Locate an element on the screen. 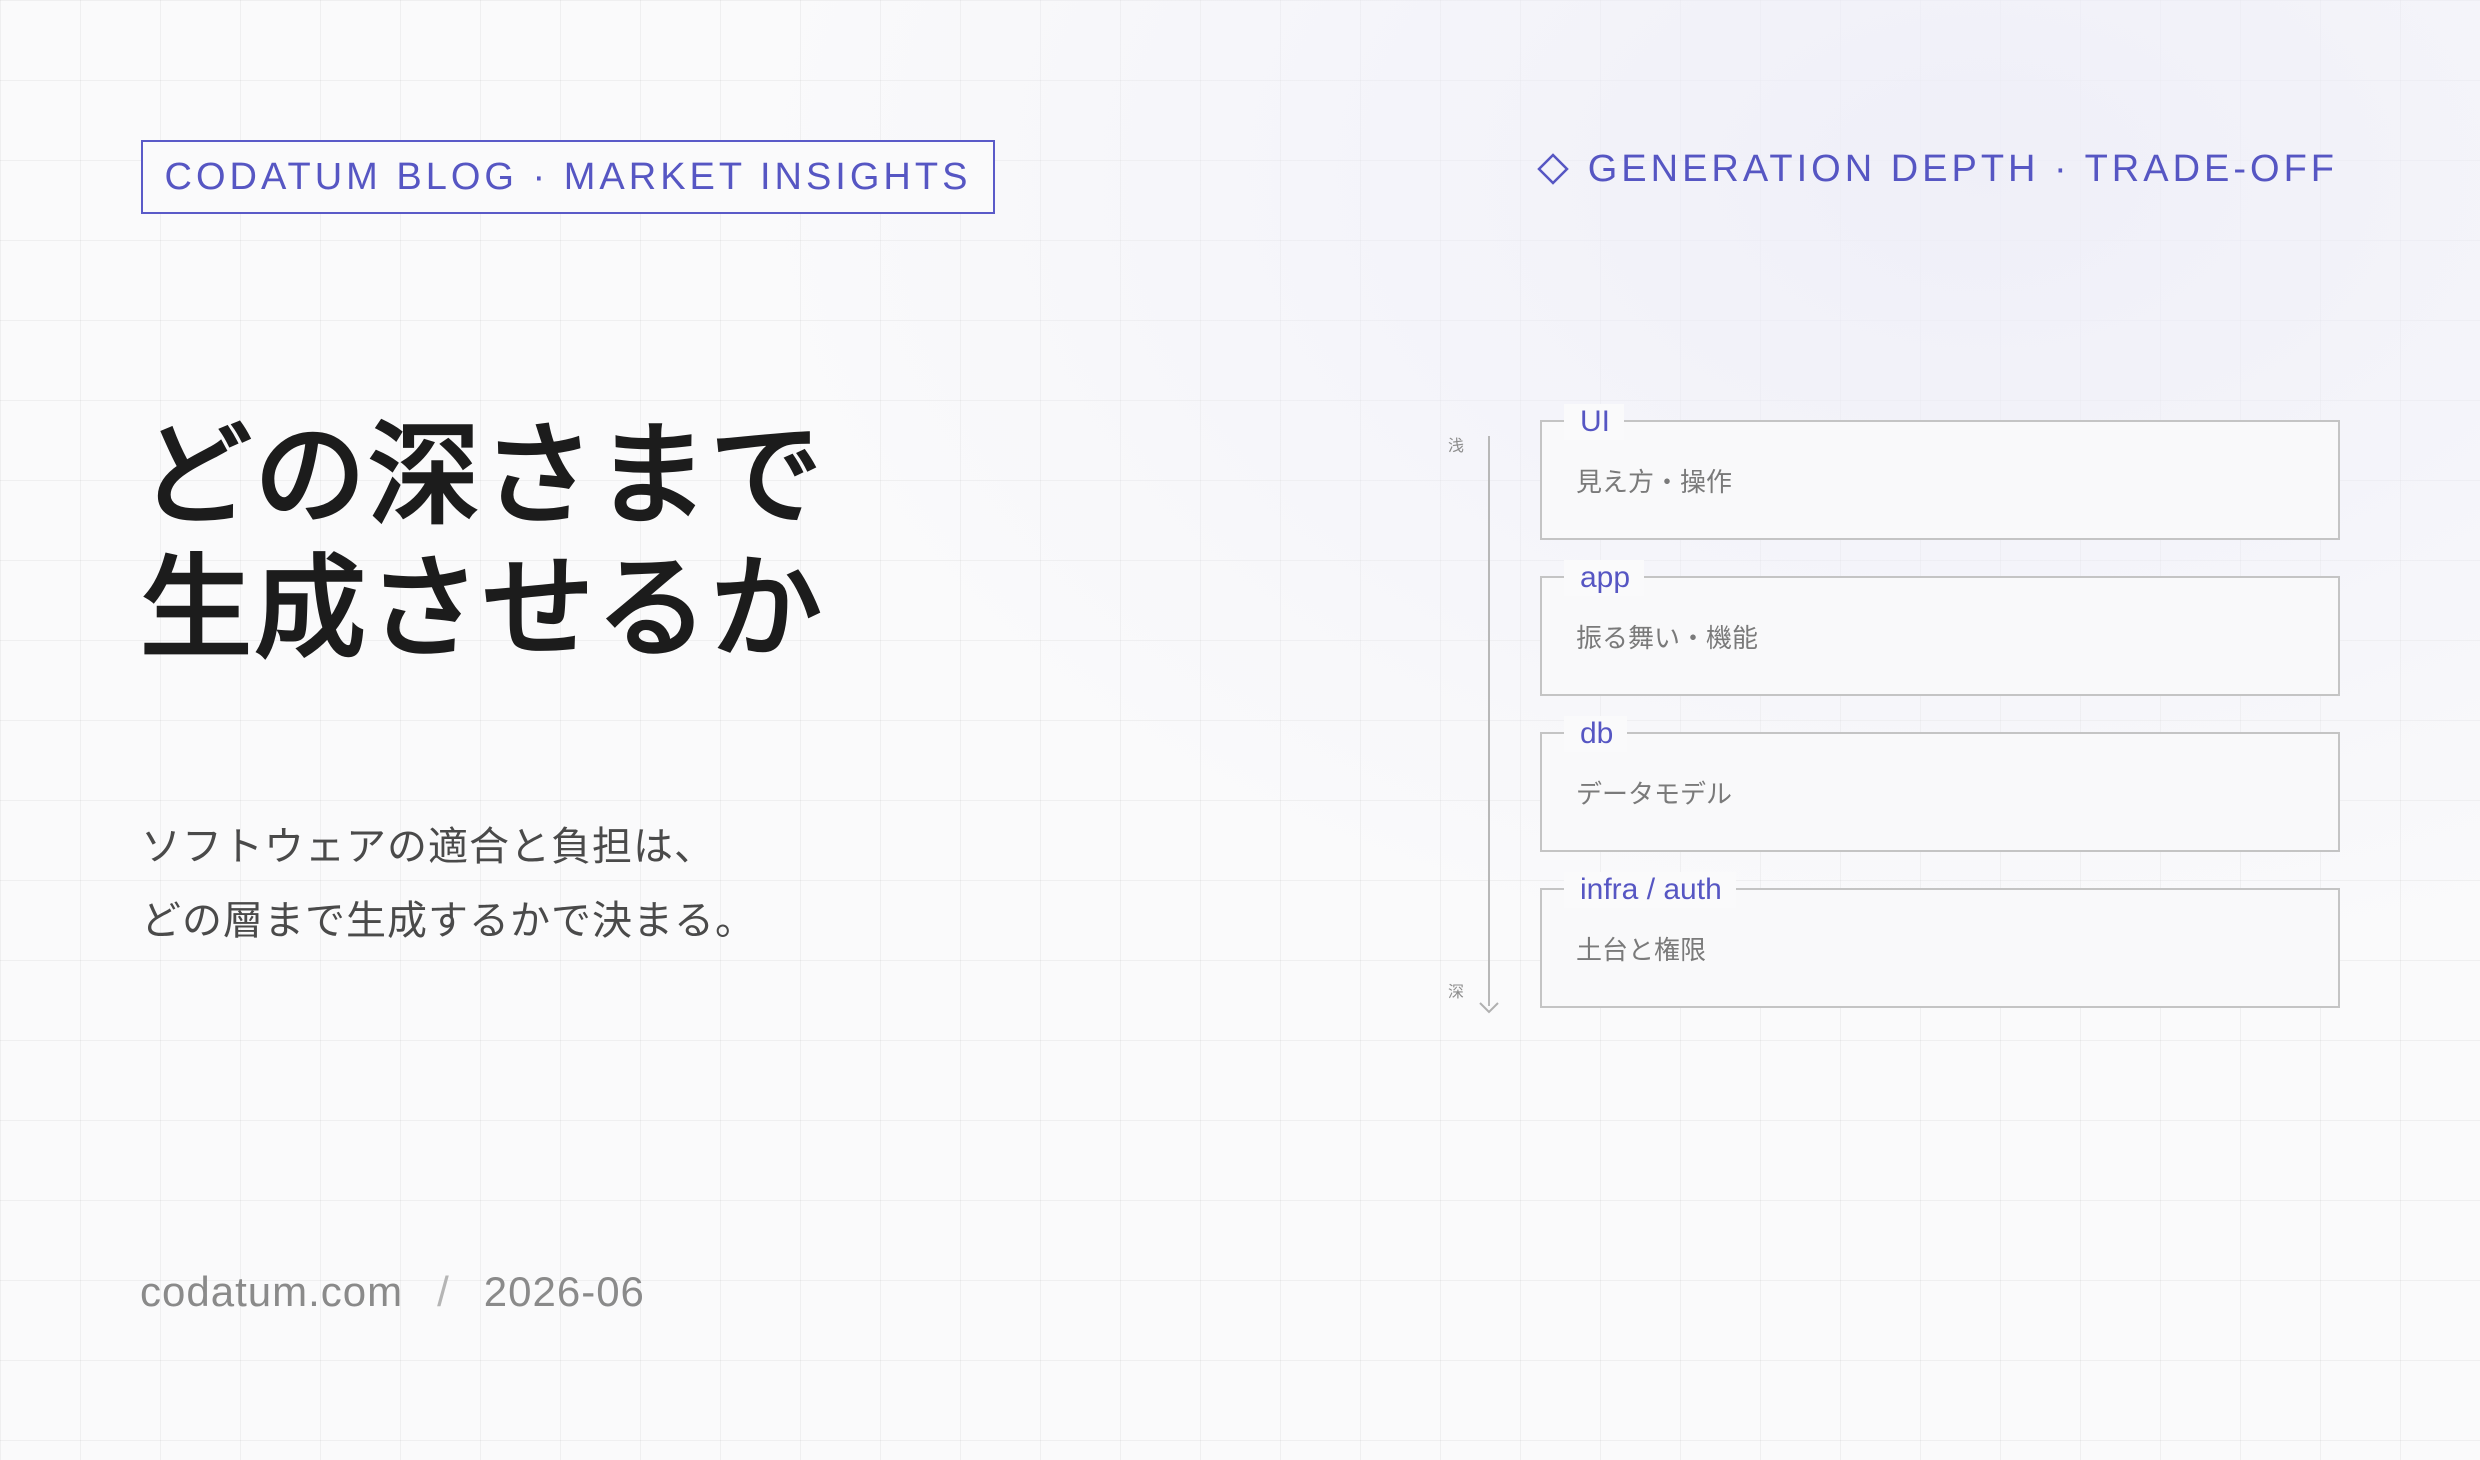  page-title-line-1: どの深さまで is located at coordinates (482, 476).